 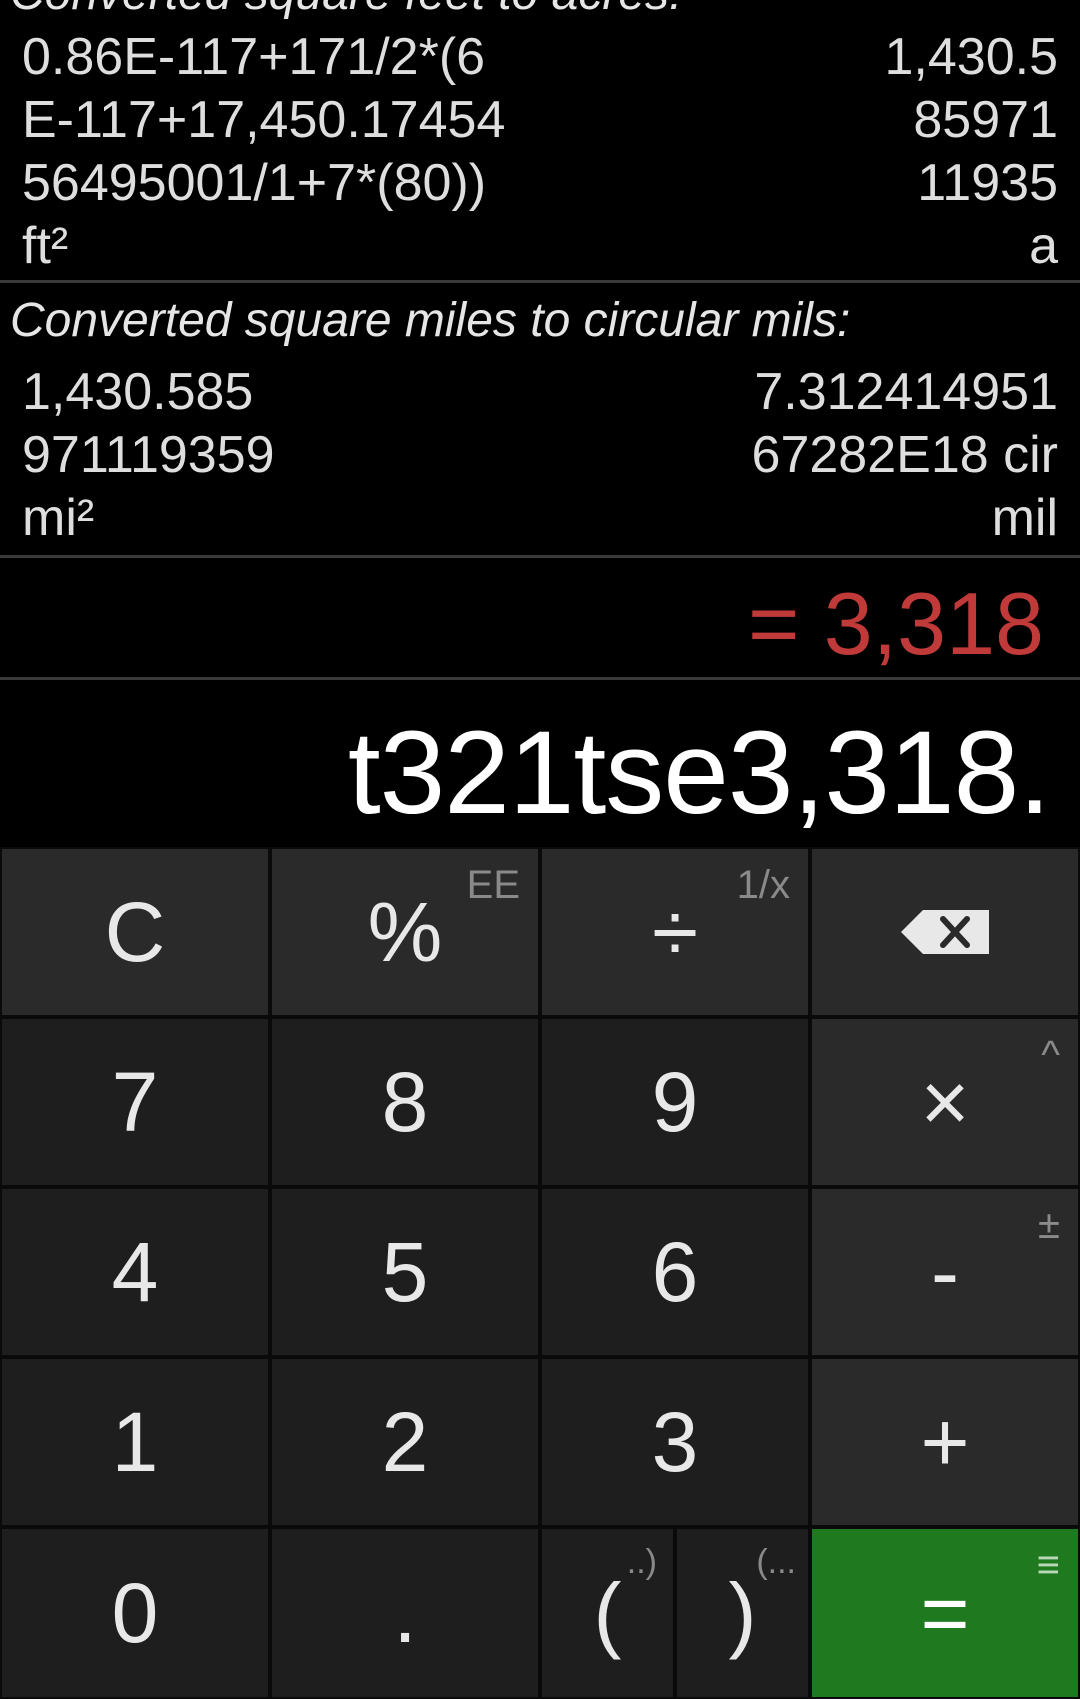 I want to click on history-expression-text: 56495001/1+7*(80)), so click(x=254, y=183).